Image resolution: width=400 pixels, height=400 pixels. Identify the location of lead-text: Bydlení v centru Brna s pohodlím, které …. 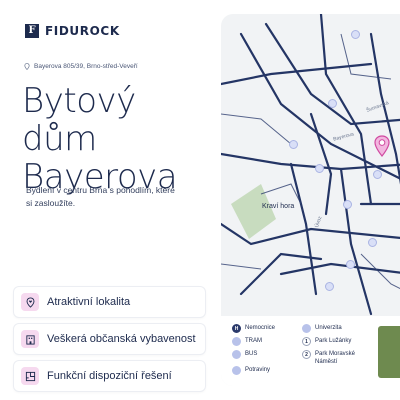
(100, 196).